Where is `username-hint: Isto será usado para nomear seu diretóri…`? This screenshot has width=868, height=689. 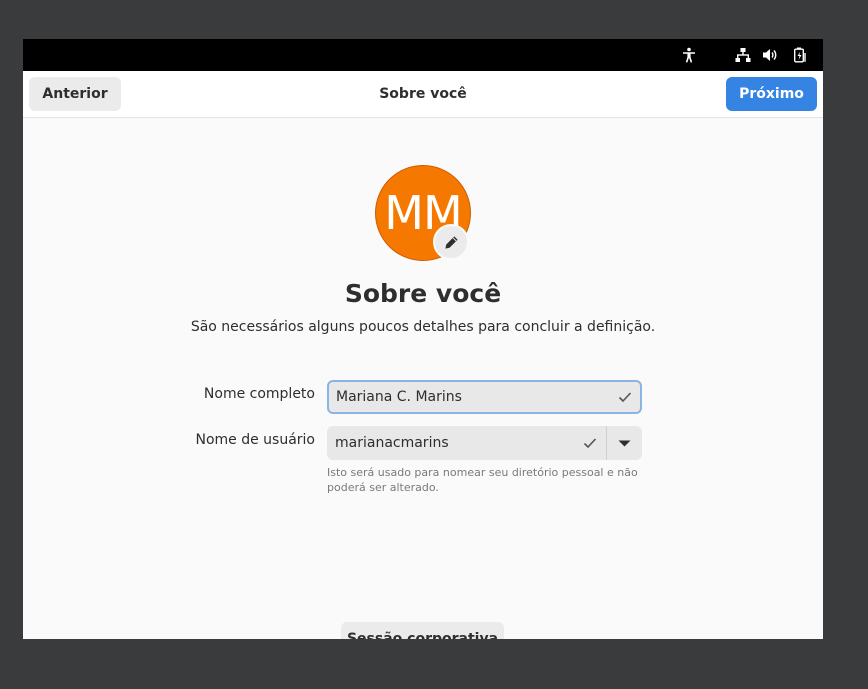
username-hint: Isto será usado para nomear seu diretóri… is located at coordinates (482, 480).